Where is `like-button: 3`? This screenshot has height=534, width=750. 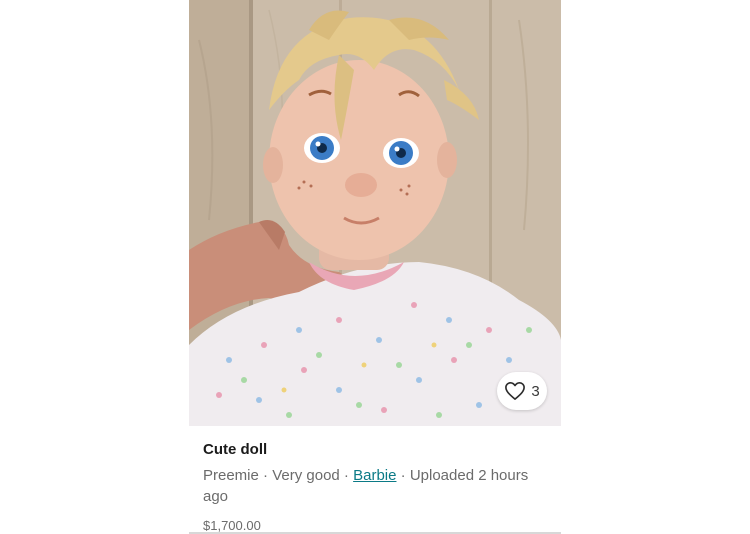
like-button: 3 is located at coordinates (522, 391).